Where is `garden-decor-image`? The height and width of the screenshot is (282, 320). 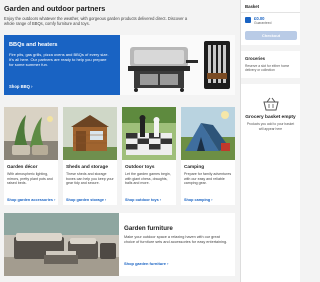 garden-decor-image is located at coordinates (31, 133).